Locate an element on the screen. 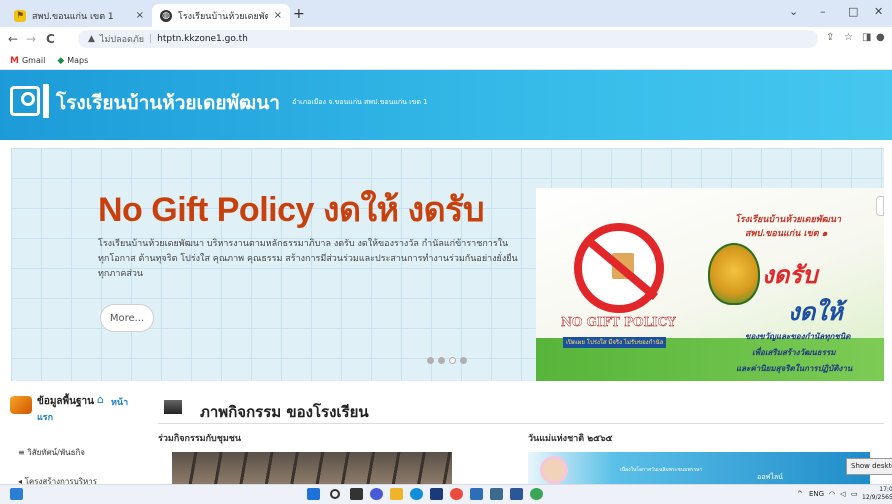  bookmark-maps: ◆ Maps is located at coordinates (72, 61).